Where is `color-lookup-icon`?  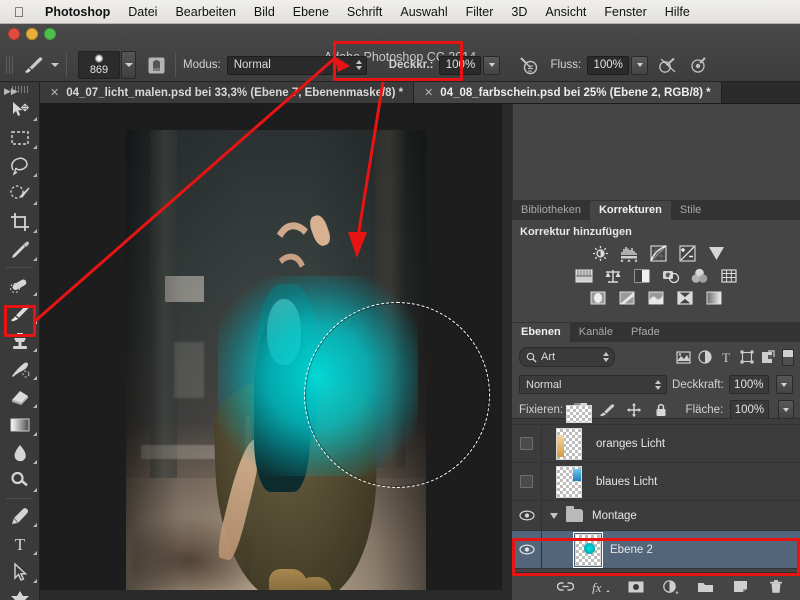
color-lookup-icon is located at coordinates (729, 275).